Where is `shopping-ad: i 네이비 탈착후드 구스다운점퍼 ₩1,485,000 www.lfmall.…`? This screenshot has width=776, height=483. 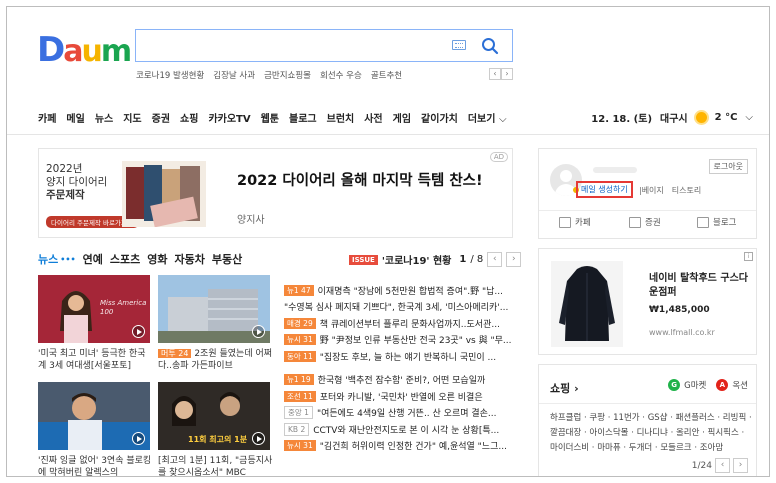 shopping-ad: i 네이비 탈착후드 구스다운점퍼 ₩1,485,000 www.lfmall.… is located at coordinates (647, 301).